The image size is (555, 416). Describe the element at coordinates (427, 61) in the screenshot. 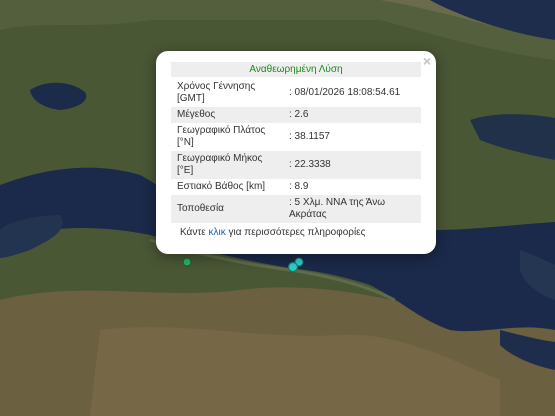

I see `close-icon: ×` at that location.